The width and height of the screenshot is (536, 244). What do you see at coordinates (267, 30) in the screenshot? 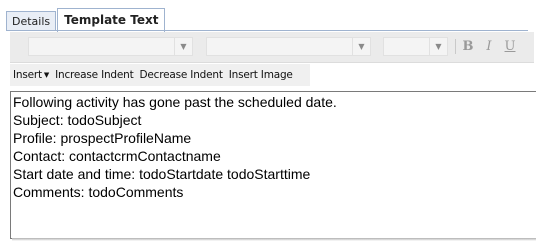
I see `tab-panel-border` at bounding box center [267, 30].